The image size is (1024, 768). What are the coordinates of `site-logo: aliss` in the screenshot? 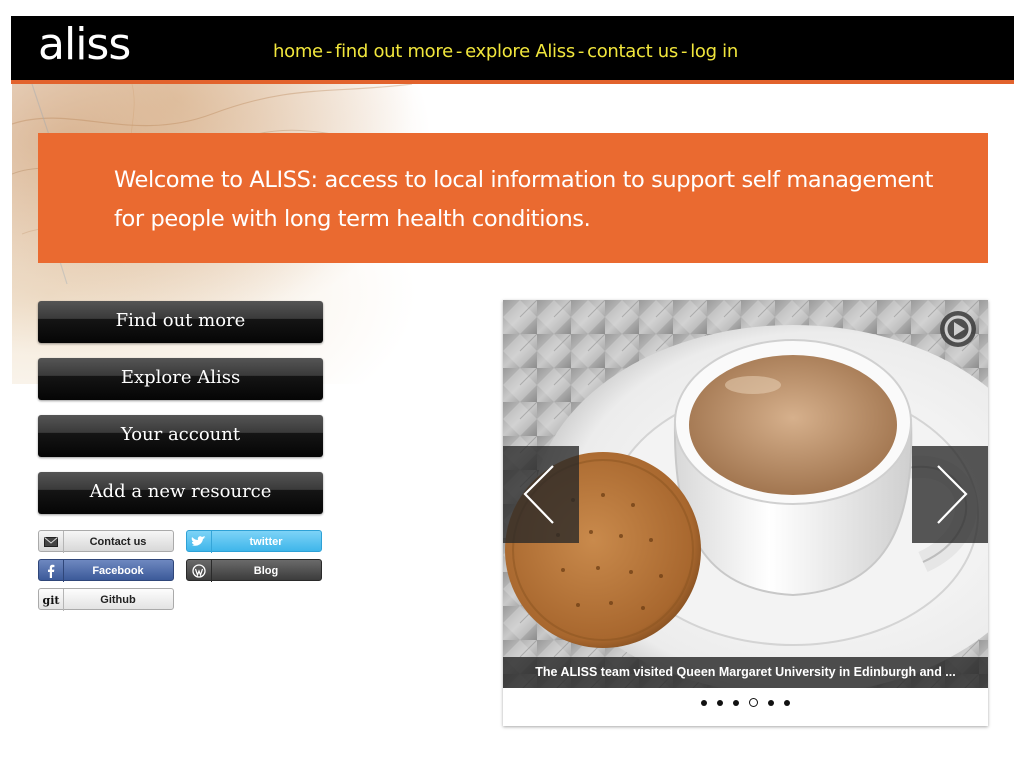 It's located at (84, 45).